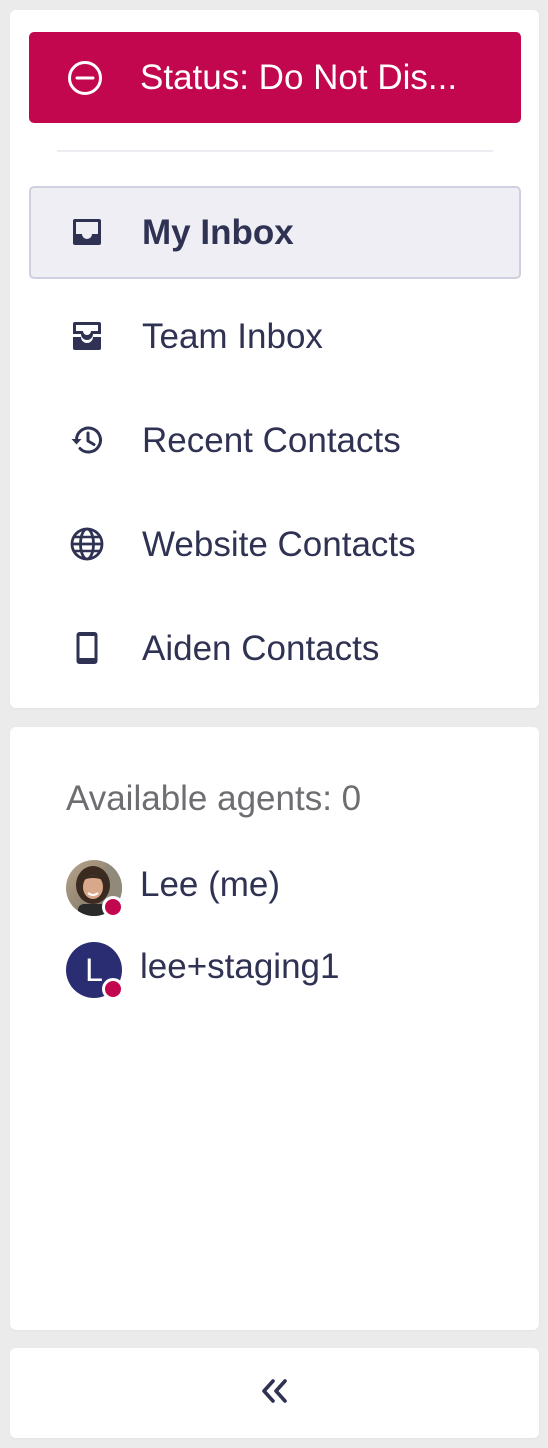 Image resolution: width=548 pixels, height=1448 pixels. I want to click on divider, so click(275, 151).